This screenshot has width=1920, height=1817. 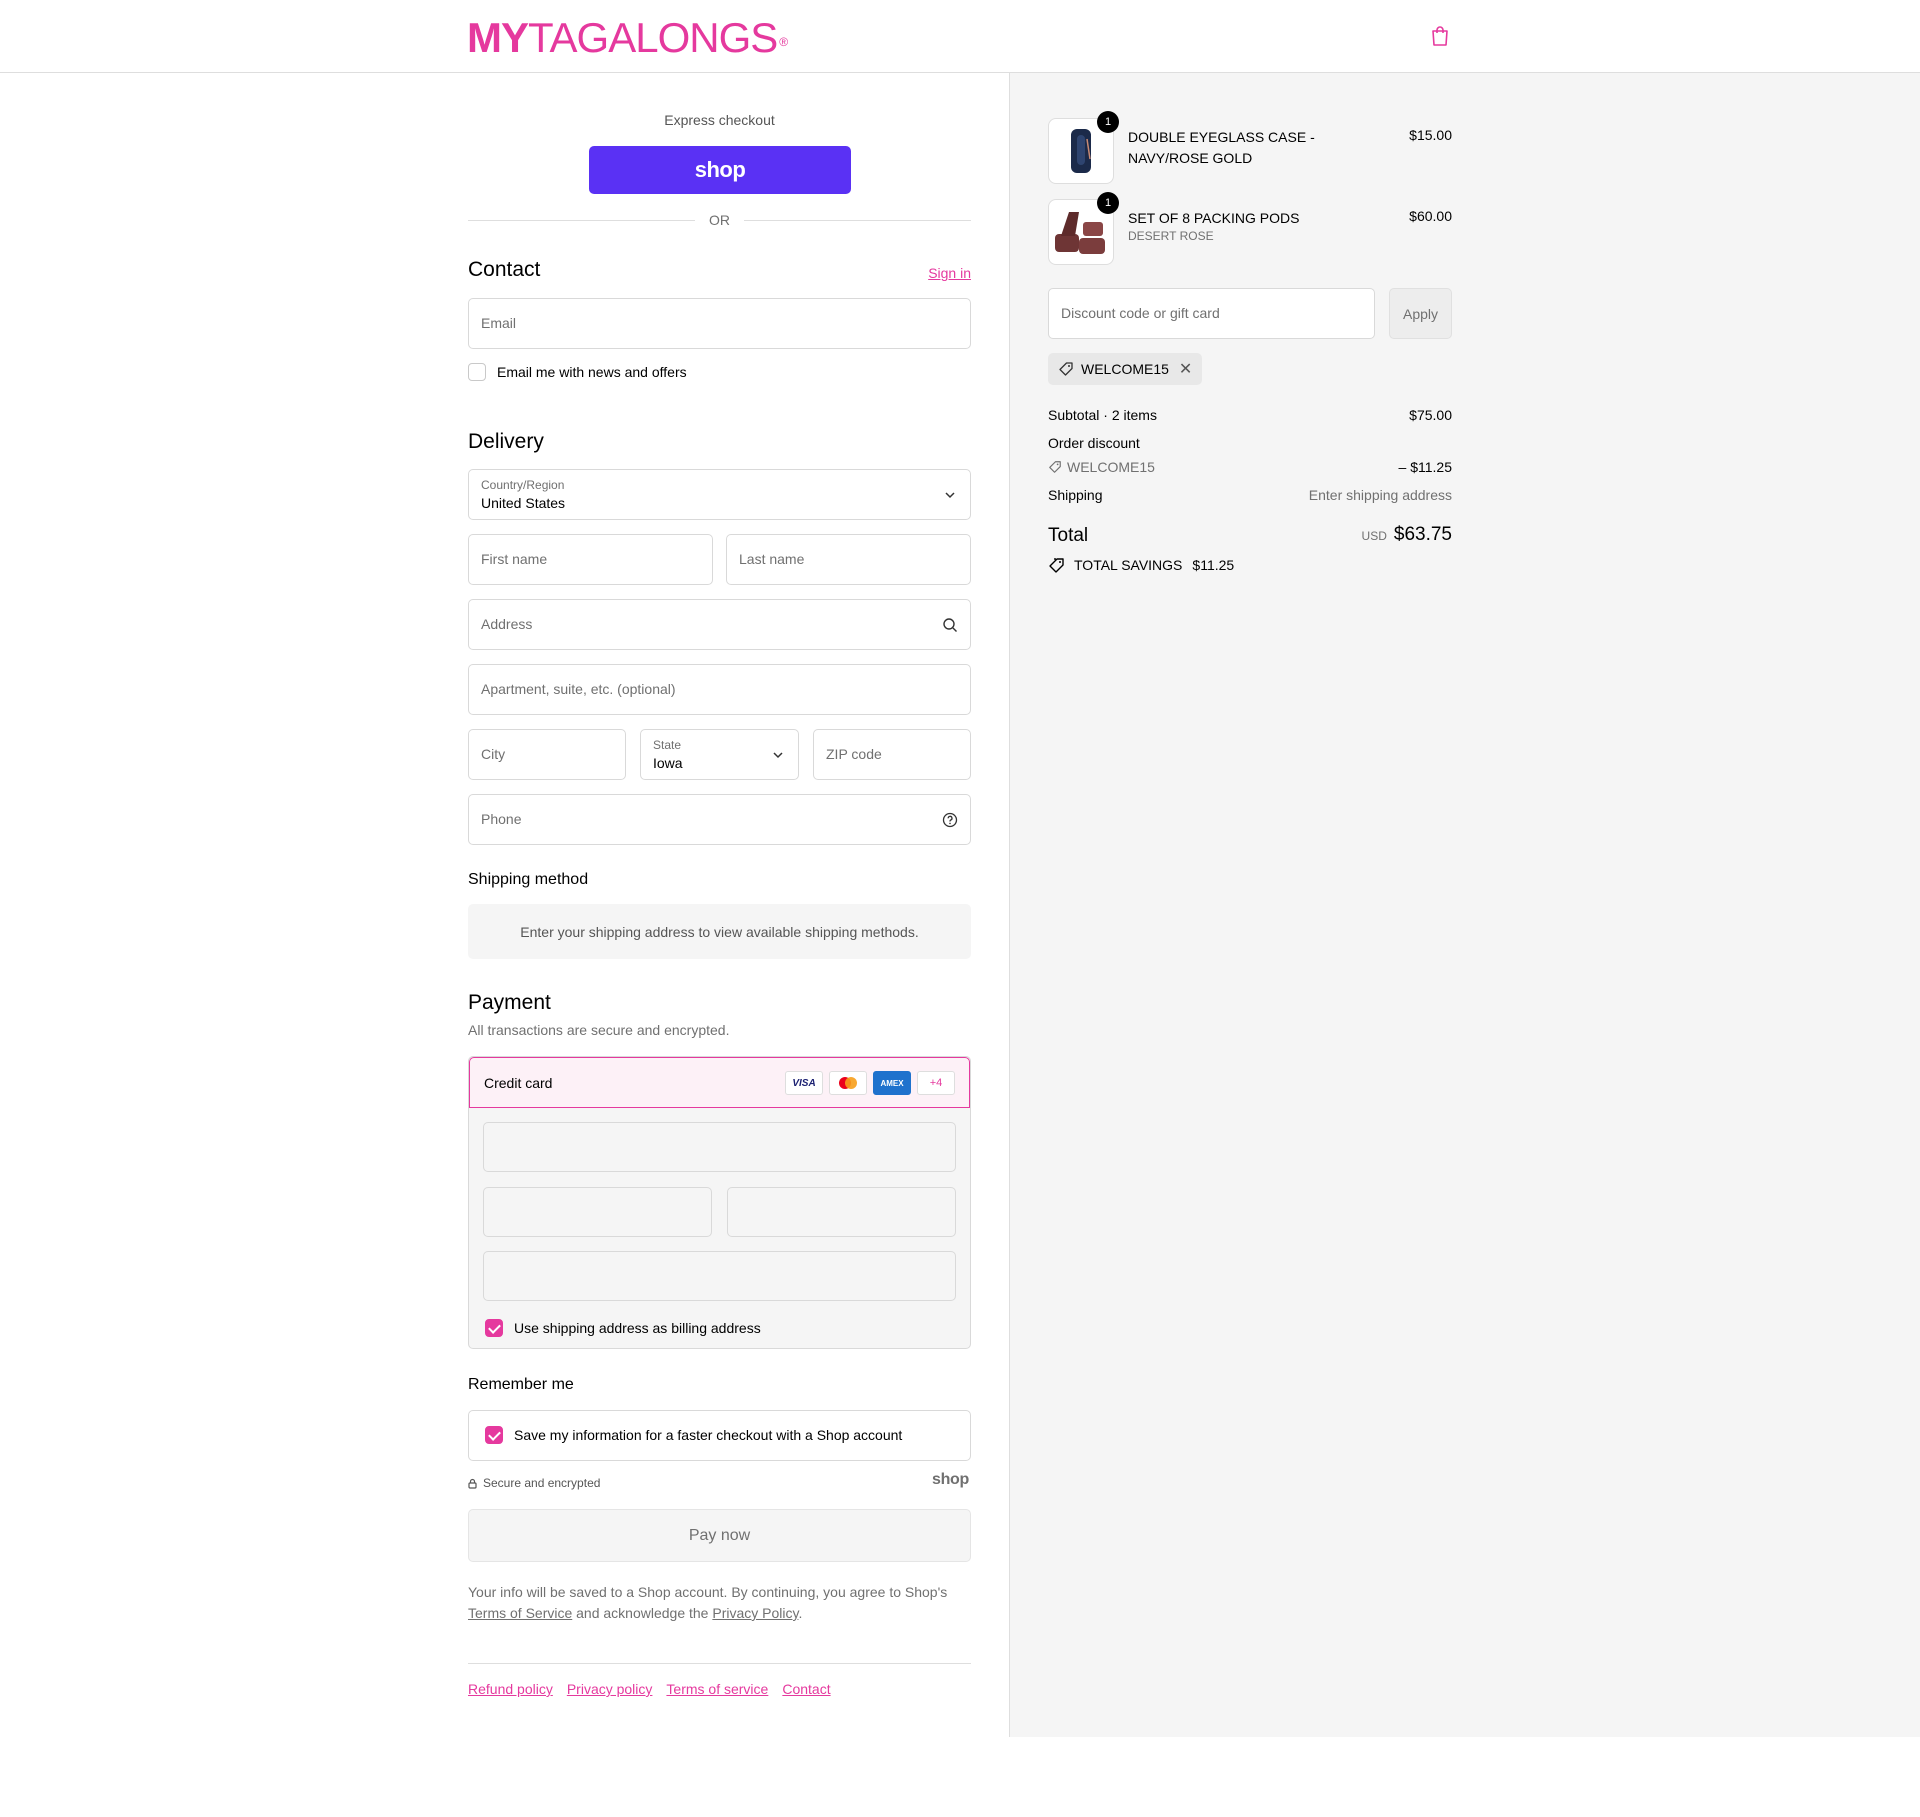 I want to click on shipping-value: Enter shipping address, so click(x=1380, y=495).